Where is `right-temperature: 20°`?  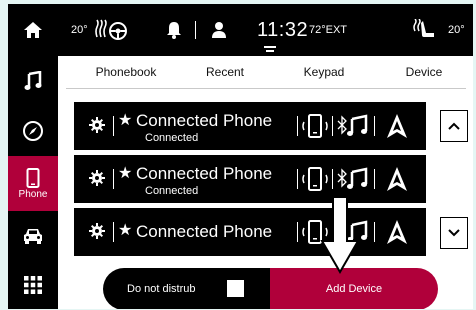 right-temperature: 20° is located at coordinates (456, 30).